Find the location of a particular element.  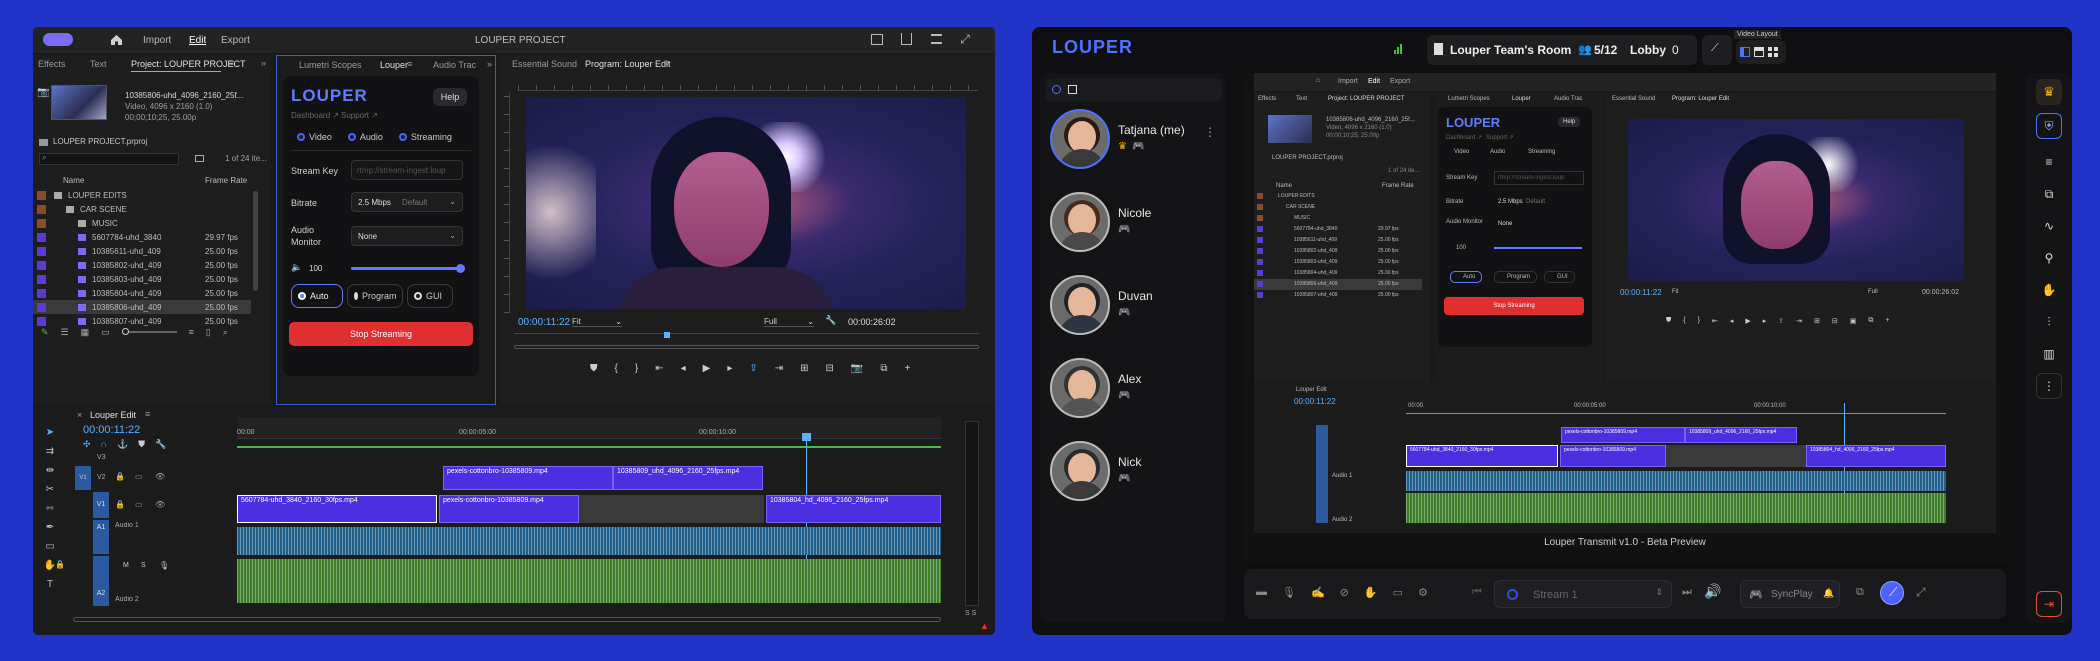

mode-auto: Auto is located at coordinates (317, 296).